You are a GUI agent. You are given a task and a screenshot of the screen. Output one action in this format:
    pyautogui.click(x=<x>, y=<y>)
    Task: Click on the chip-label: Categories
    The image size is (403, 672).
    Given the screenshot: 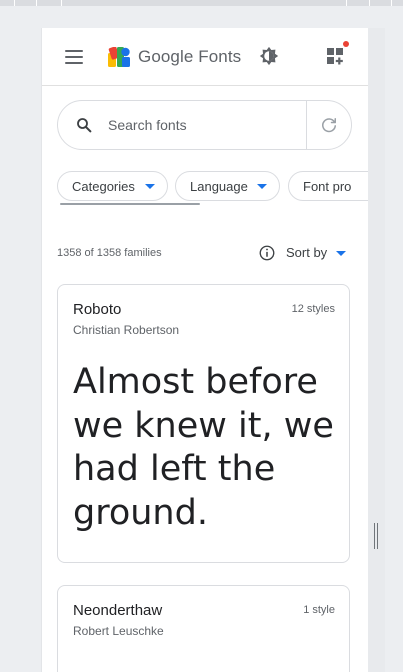 What is the action you would take?
    pyautogui.click(x=103, y=186)
    